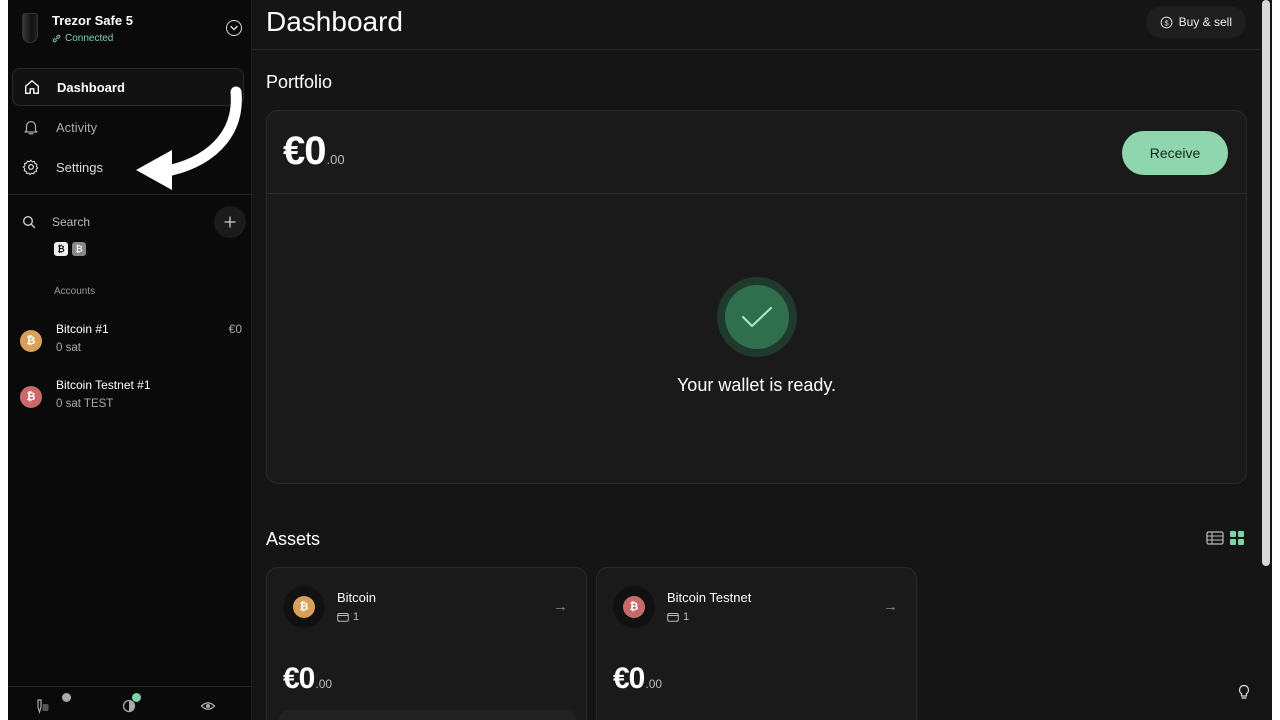 This screenshot has width=1280, height=720. What do you see at coordinates (136, 697) in the screenshot?
I see `tor-badge` at bounding box center [136, 697].